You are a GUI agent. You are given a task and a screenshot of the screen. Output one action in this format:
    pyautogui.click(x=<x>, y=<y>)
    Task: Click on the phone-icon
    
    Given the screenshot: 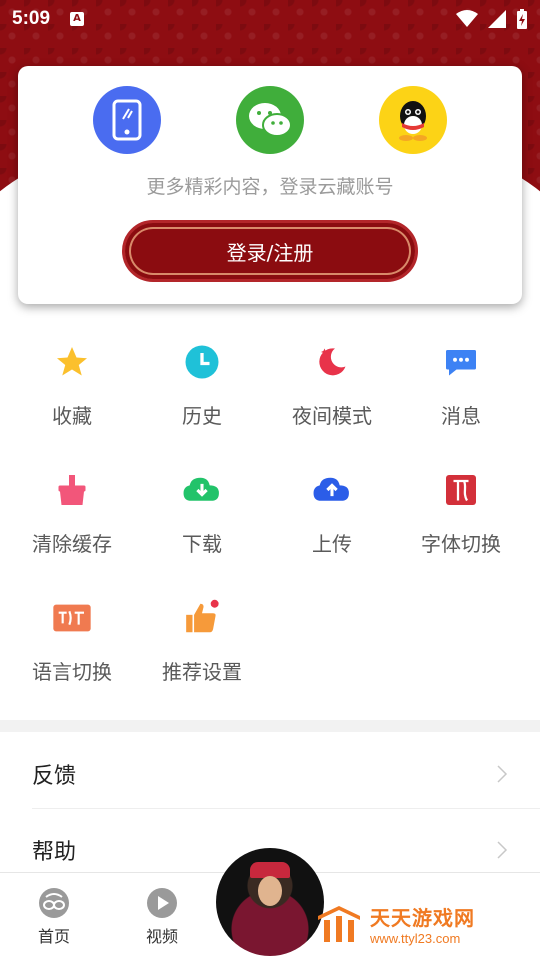 What is the action you would take?
    pyautogui.click(x=127, y=120)
    